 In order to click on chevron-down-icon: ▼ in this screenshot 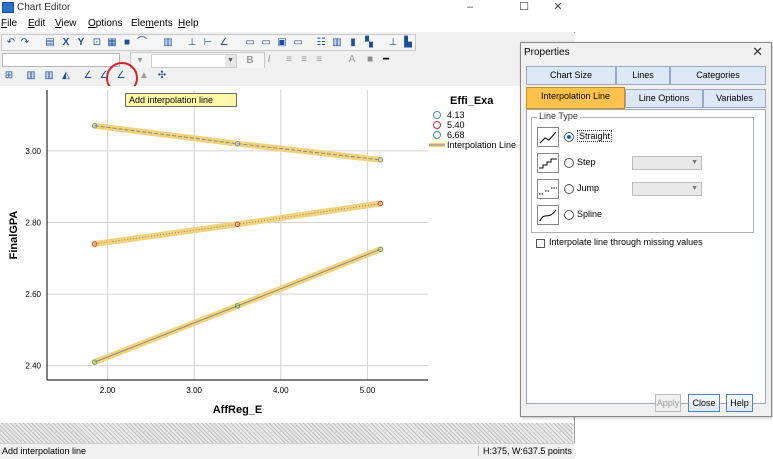, I will do `click(694, 162)`.